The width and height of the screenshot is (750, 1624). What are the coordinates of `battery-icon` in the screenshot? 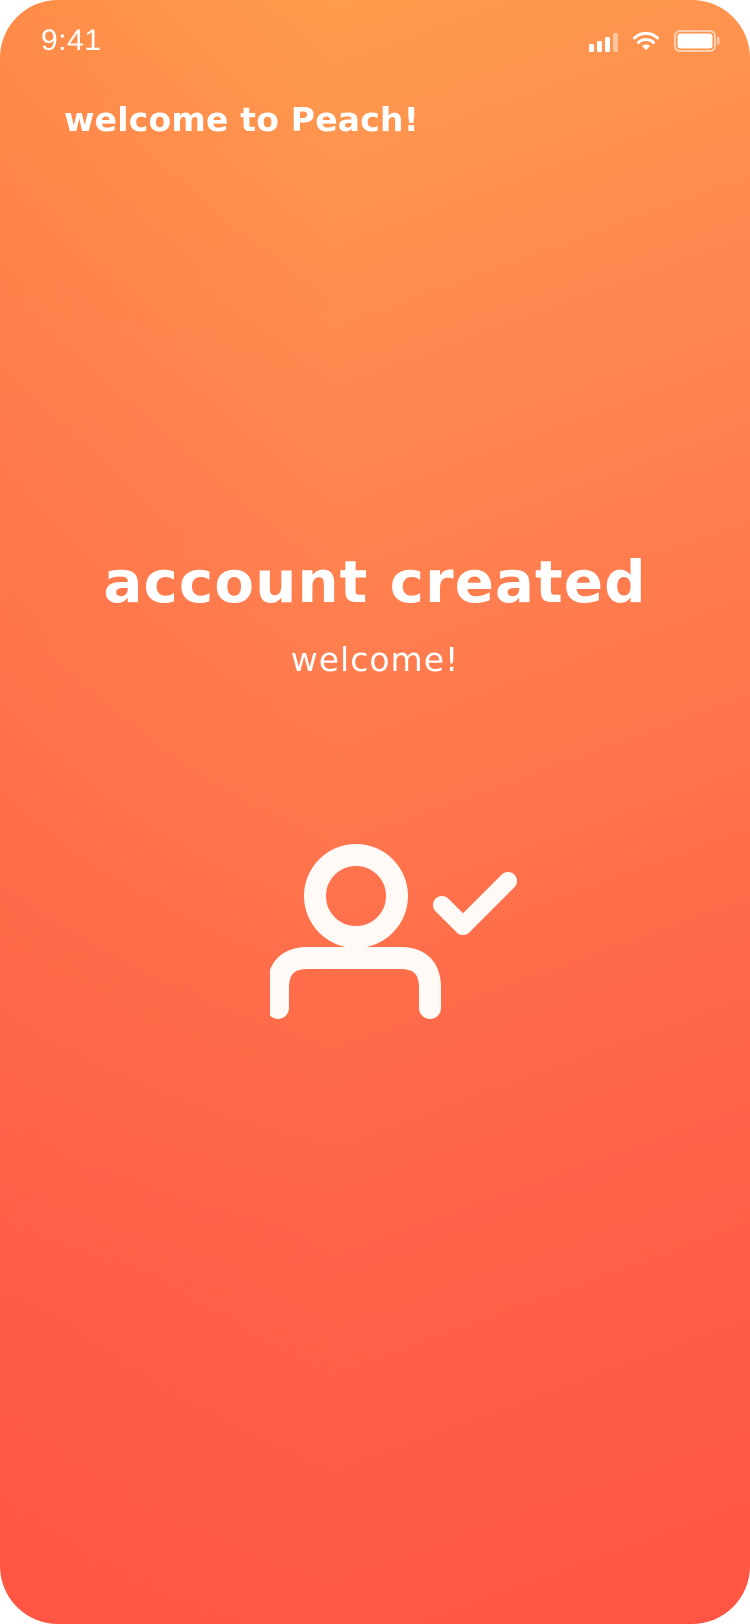 It's located at (697, 41).